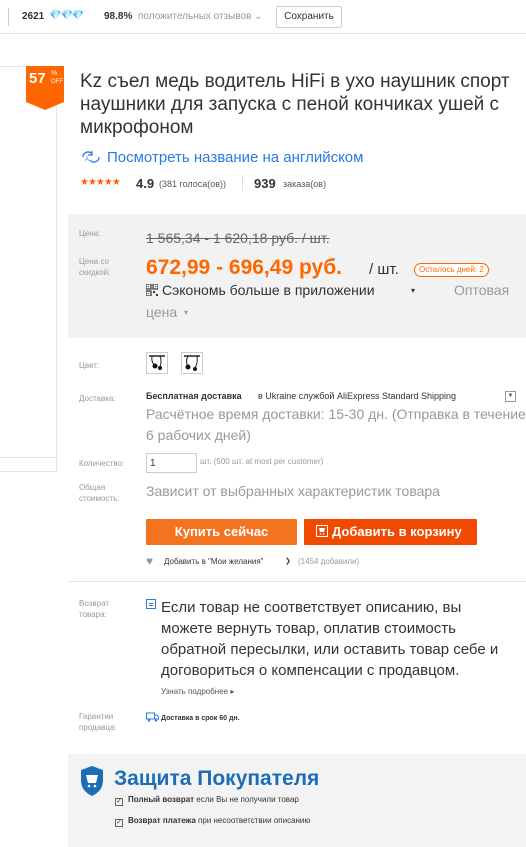 This screenshot has width=526, height=847. Describe the element at coordinates (161, 799) in the screenshot. I see `protection-line-bold: Полный возврат` at that location.